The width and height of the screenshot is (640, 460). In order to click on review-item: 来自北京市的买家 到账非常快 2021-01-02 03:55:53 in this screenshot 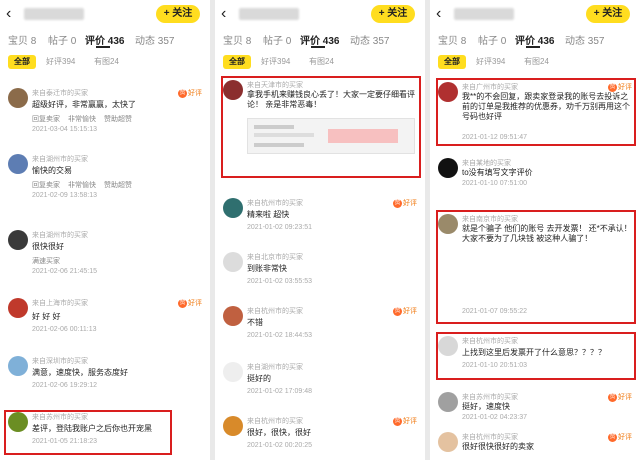, I will do `click(320, 272)`.